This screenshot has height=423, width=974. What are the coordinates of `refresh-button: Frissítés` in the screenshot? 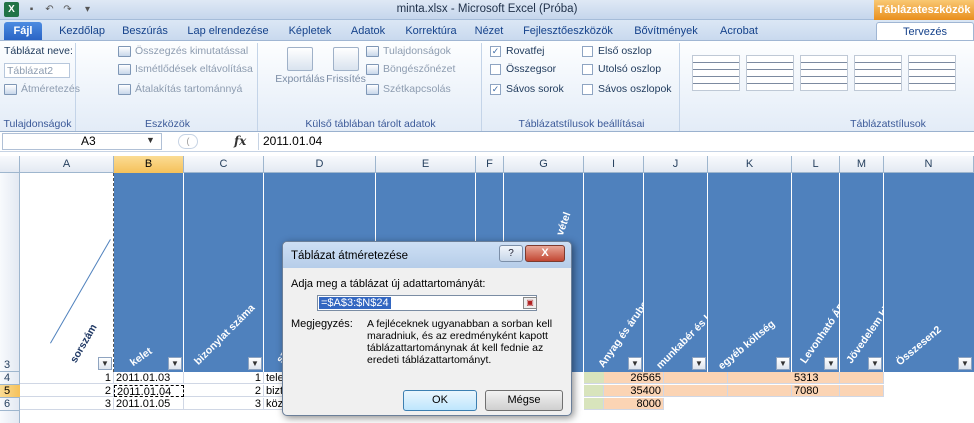 It's located at (346, 66).